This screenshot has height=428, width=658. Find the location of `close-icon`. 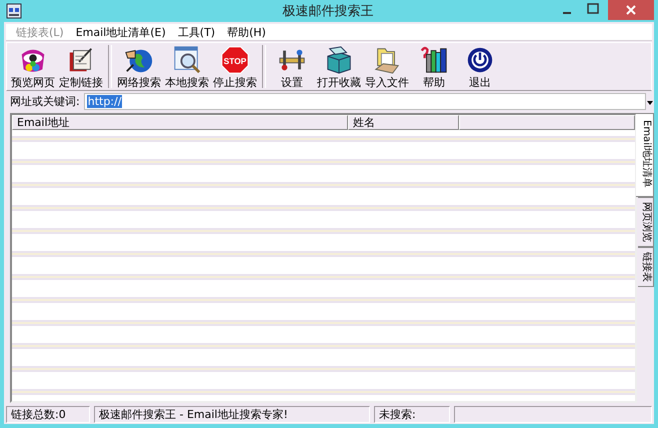

close-icon is located at coordinates (631, 10).